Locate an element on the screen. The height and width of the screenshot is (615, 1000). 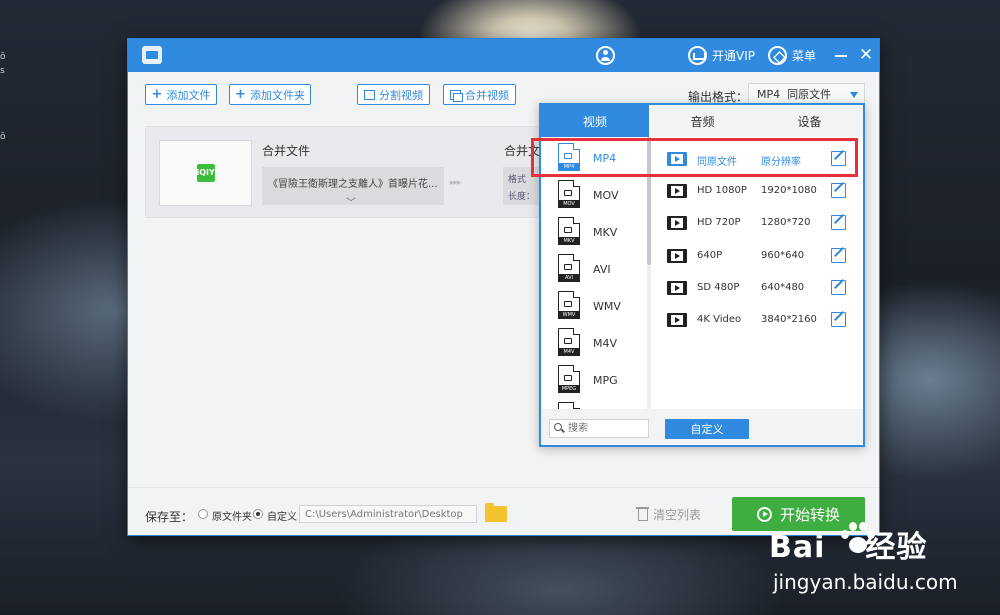
resolution-item-1080p: HD 1080P 1920*1080 is located at coordinates (757, 191).